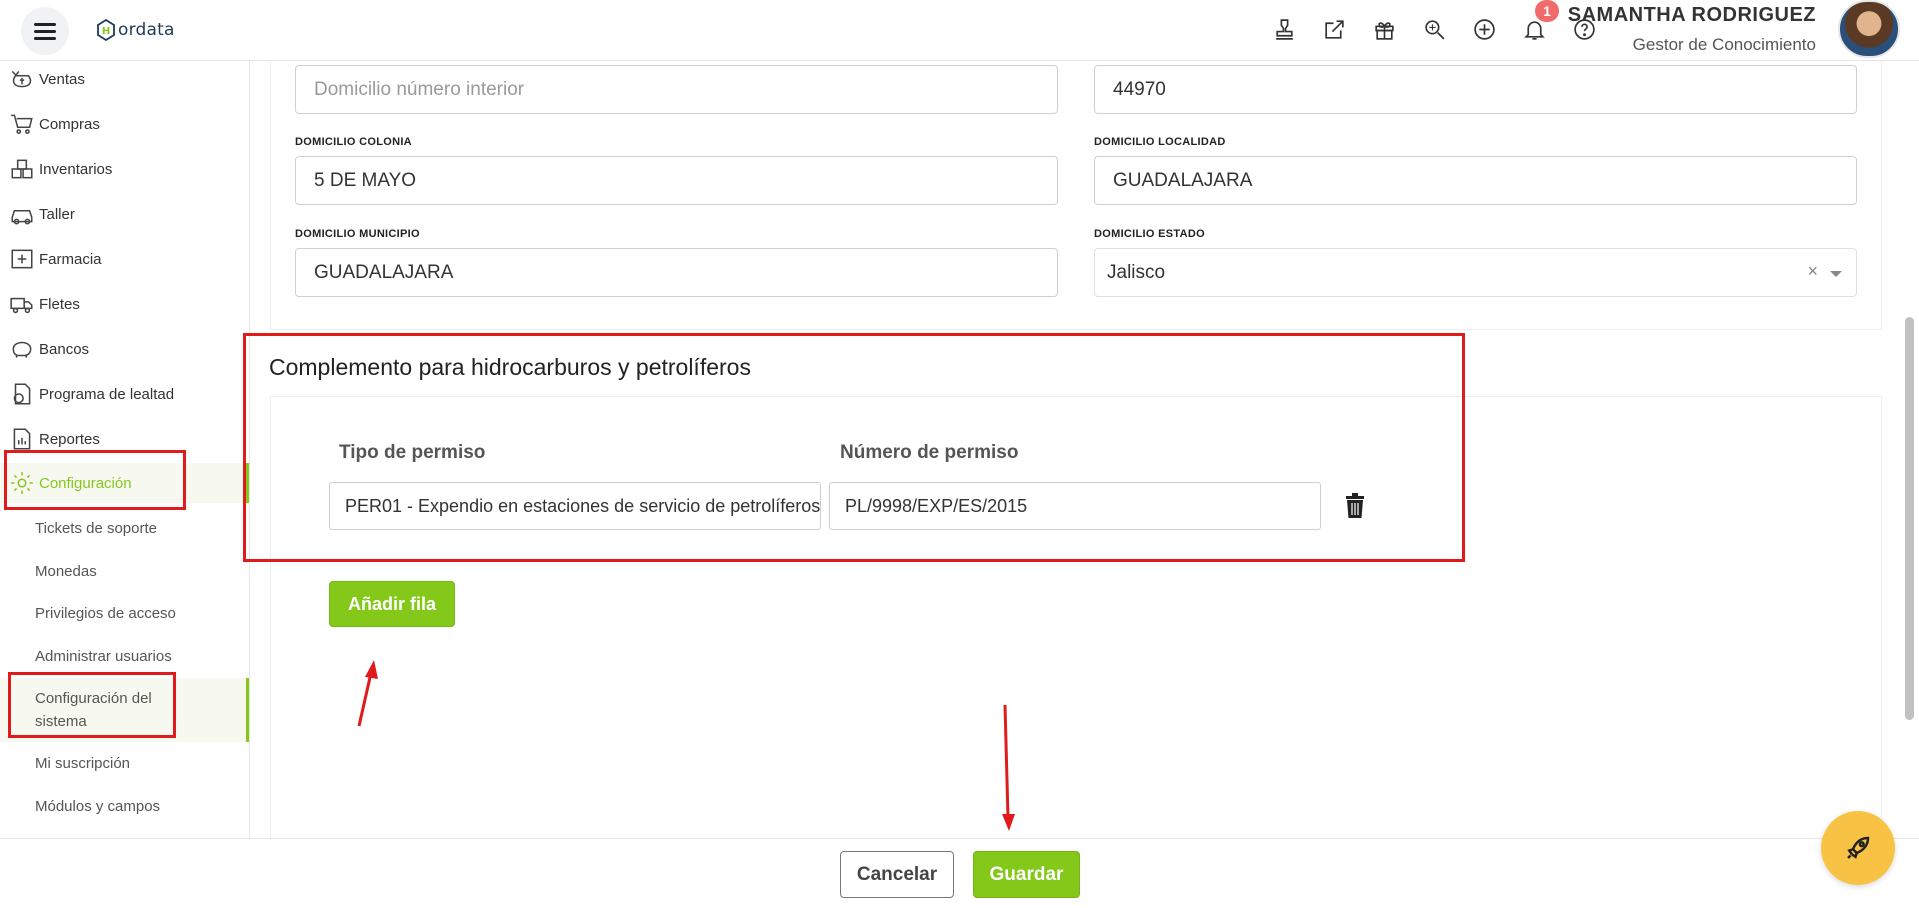 This screenshot has width=1919, height=908. Describe the element at coordinates (676, 89) in the screenshot. I see `numero-interior-input: Domicilio número interior` at that location.